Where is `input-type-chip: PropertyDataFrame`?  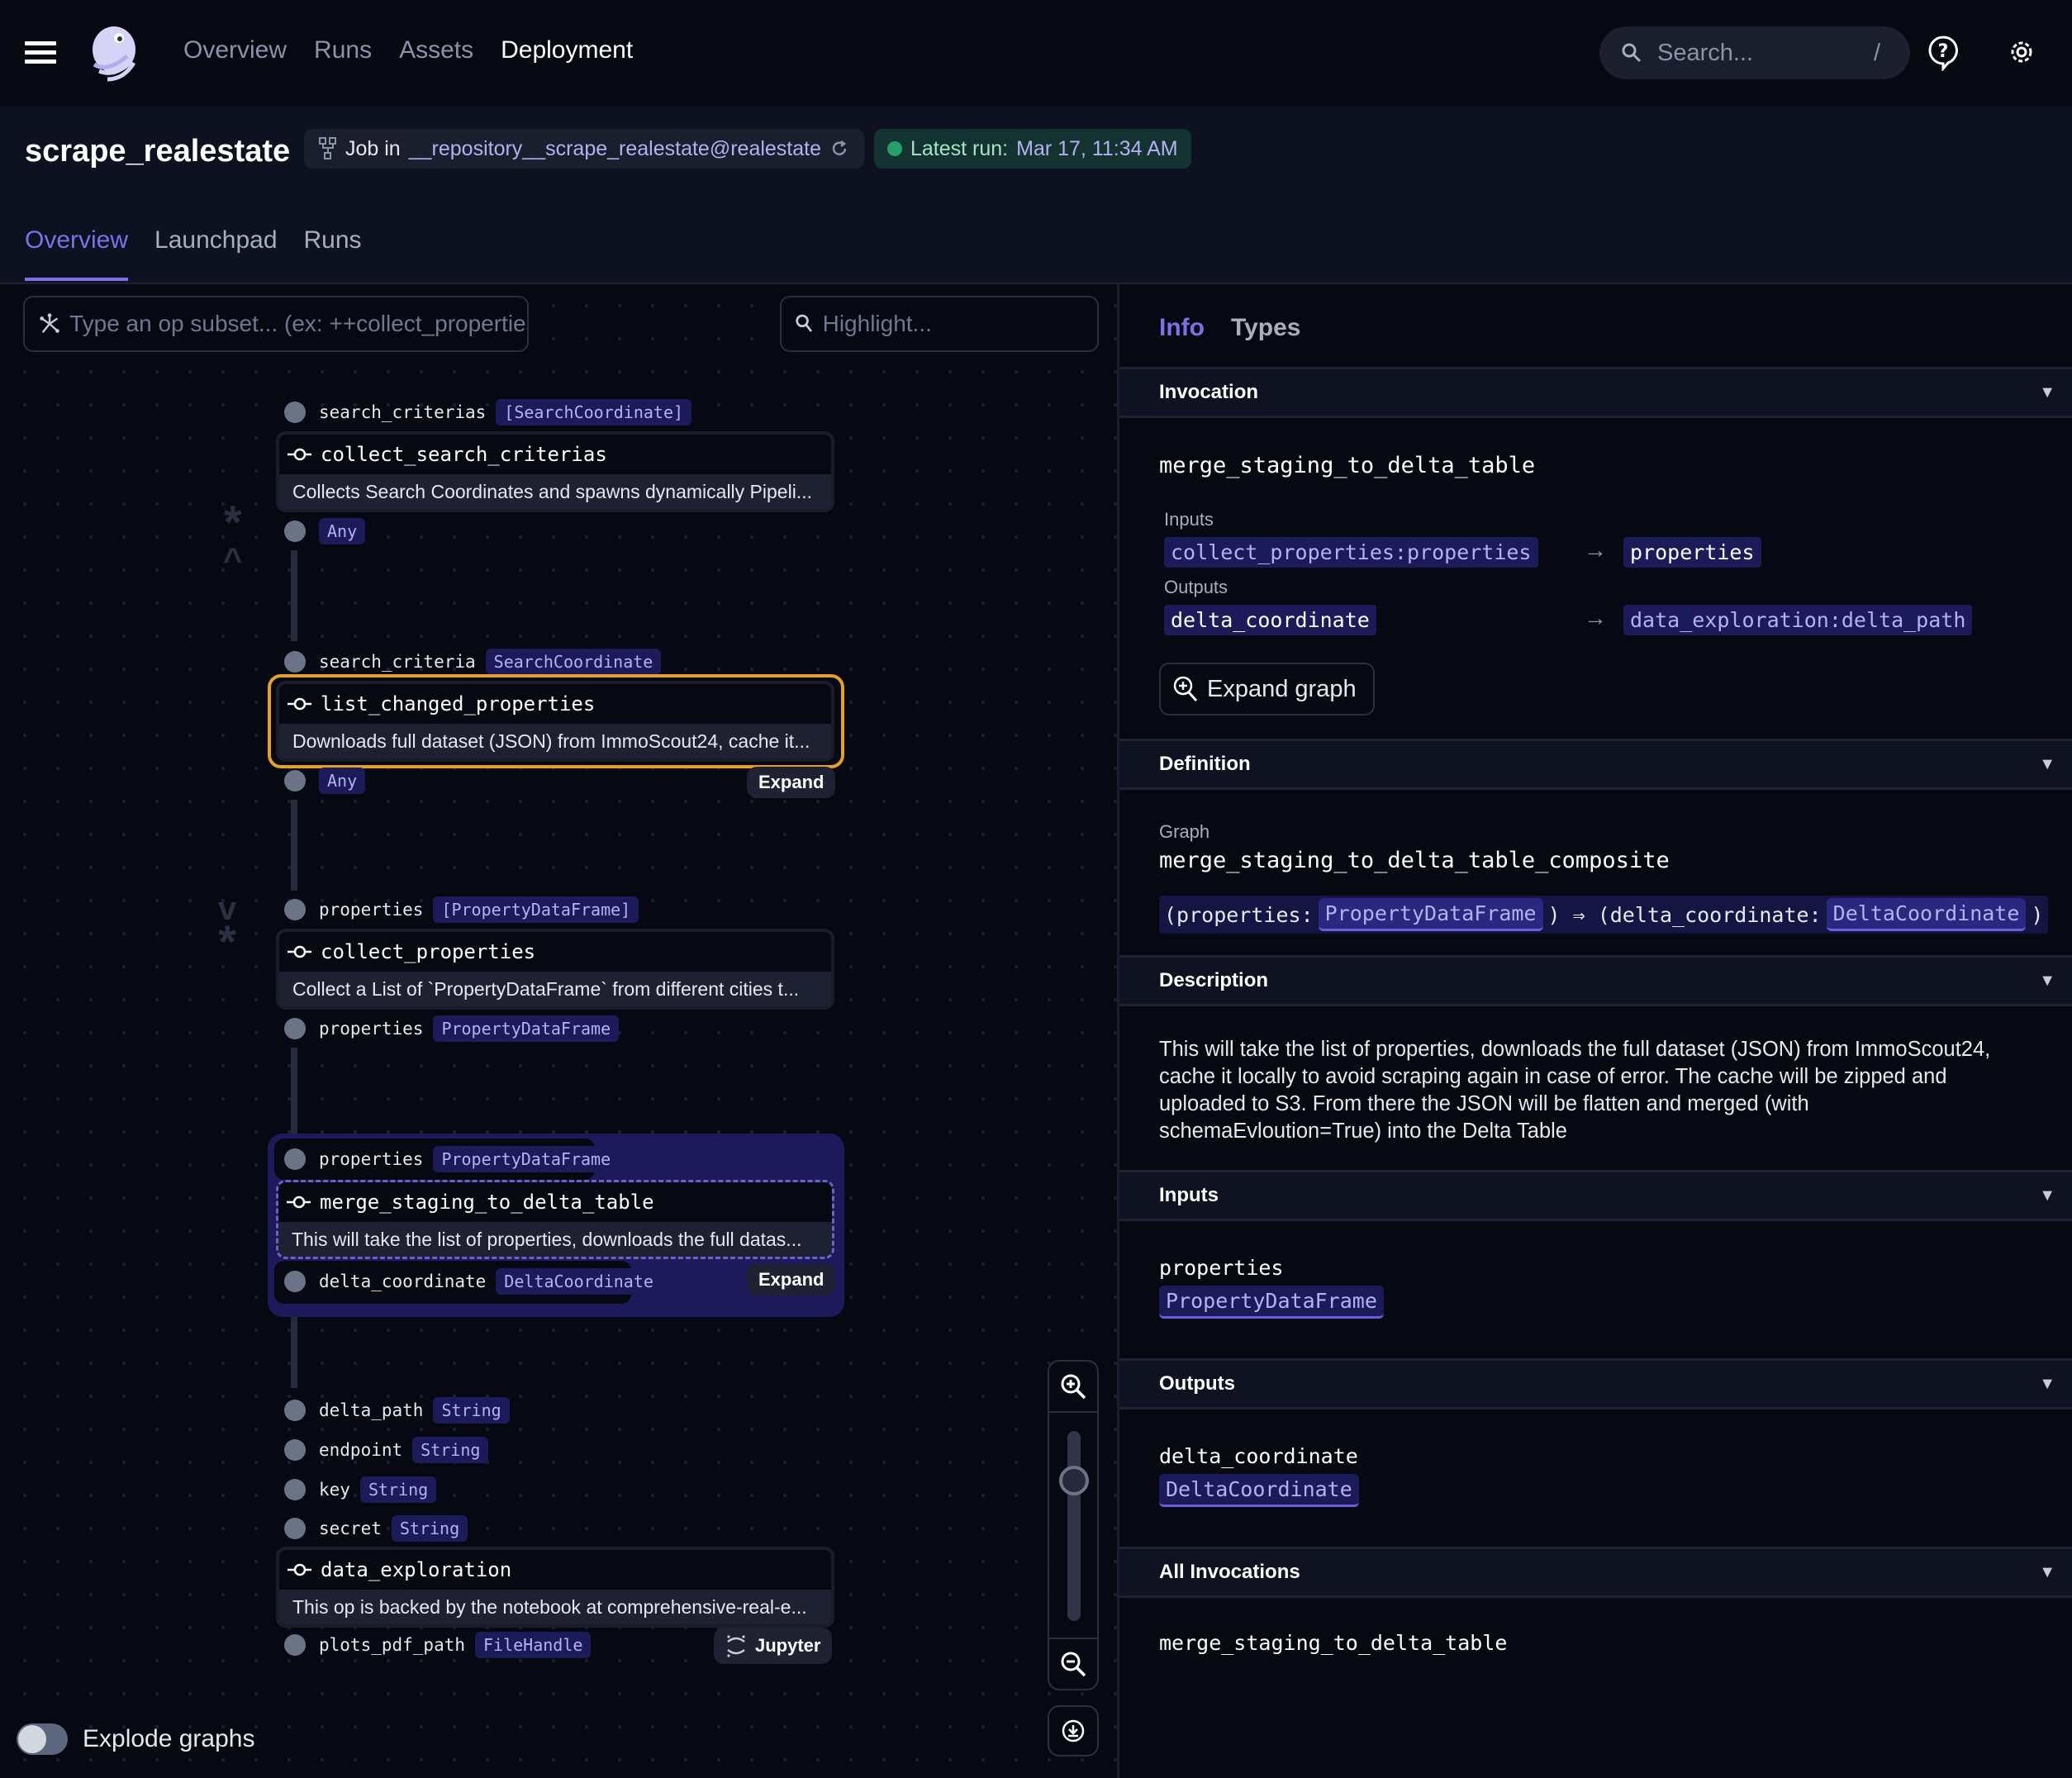
input-type-chip: PropertyDataFrame is located at coordinates (1271, 1302).